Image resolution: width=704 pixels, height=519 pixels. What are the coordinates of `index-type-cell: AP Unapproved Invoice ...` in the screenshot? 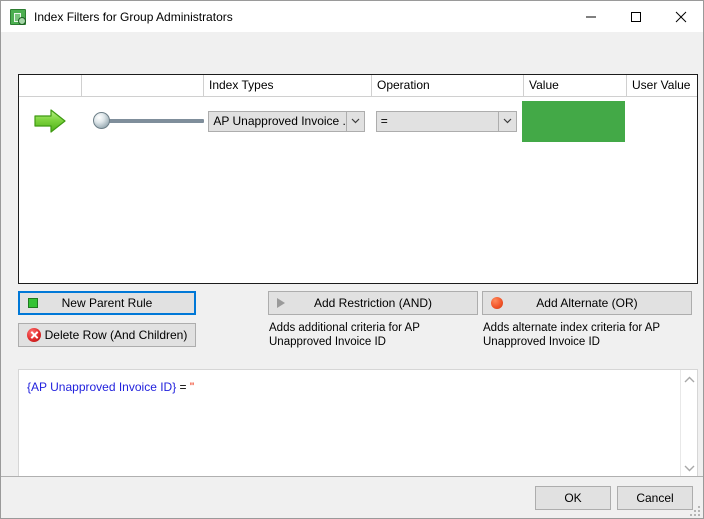 It's located at (286, 121).